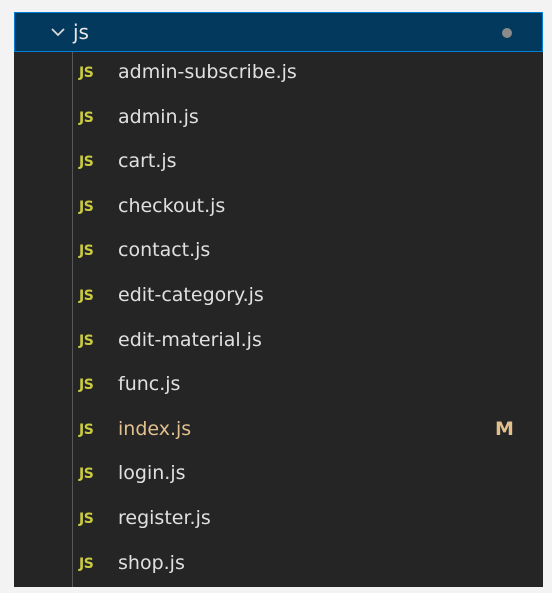 The image size is (552, 593). What do you see at coordinates (158, 116) in the screenshot?
I see `file-name: admin.js` at bounding box center [158, 116].